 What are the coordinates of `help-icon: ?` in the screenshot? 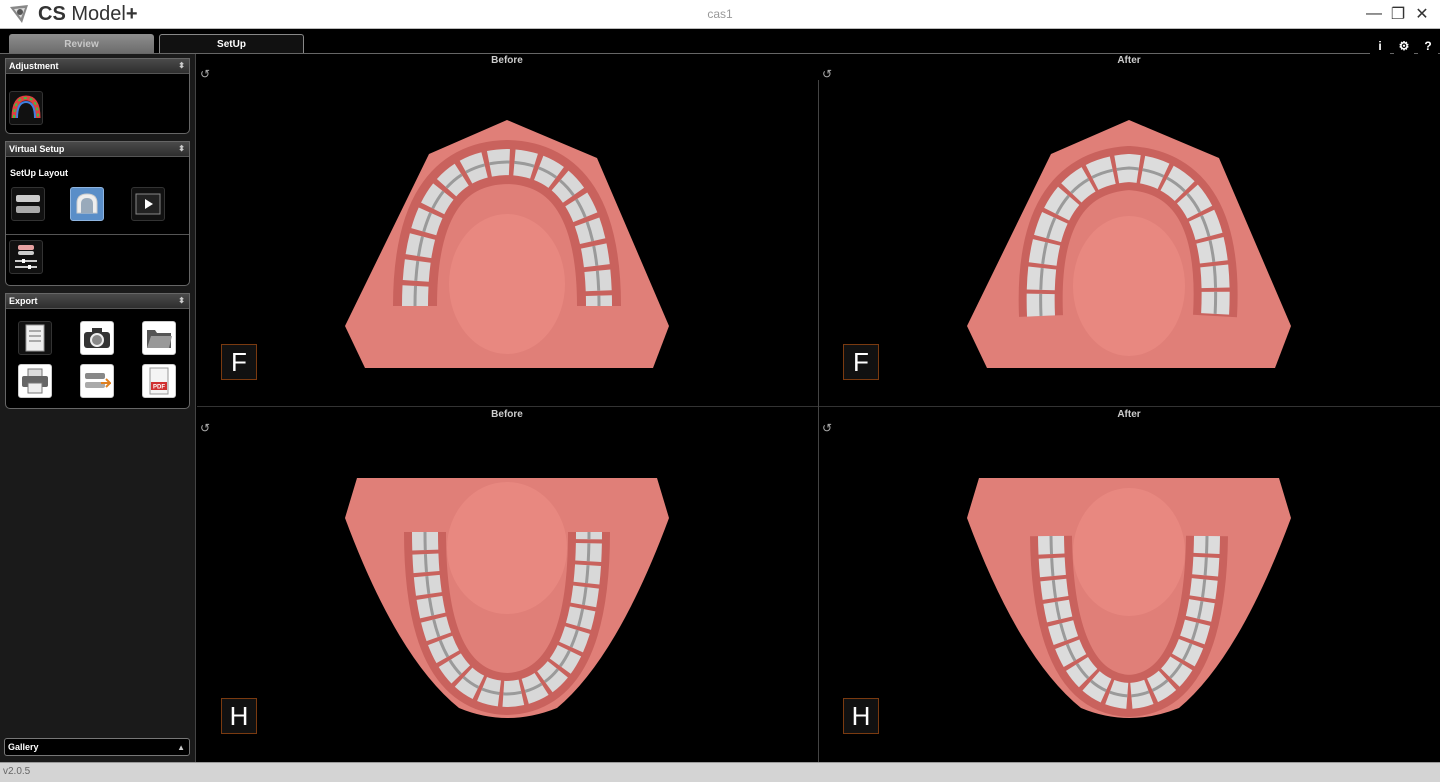 It's located at (1428, 46).